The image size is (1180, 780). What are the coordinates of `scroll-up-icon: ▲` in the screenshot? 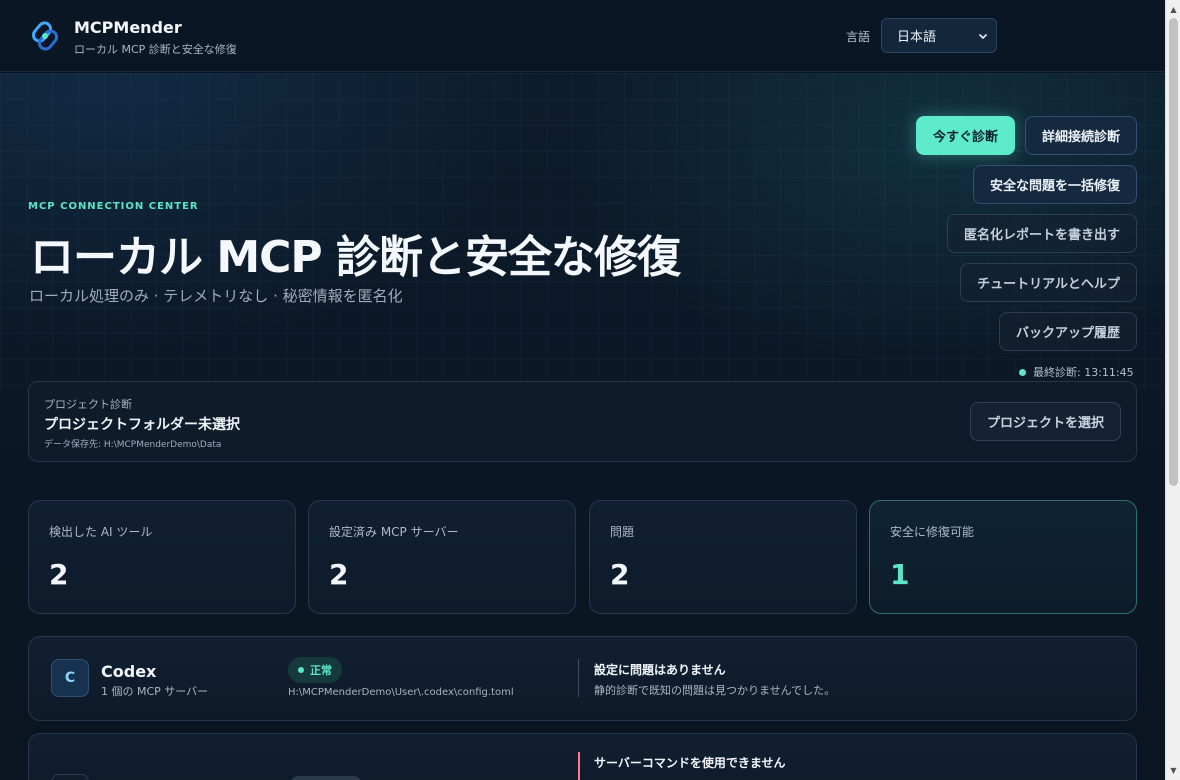 It's located at (1173, 9).